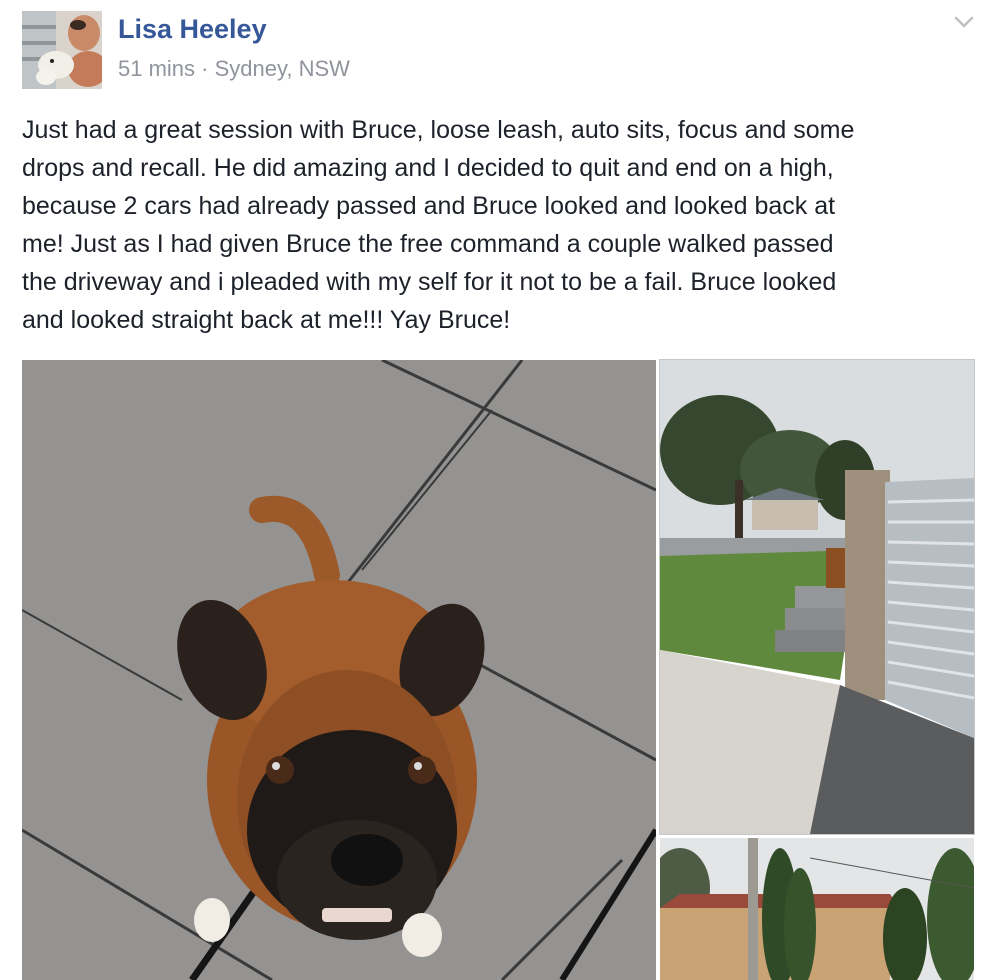 The height and width of the screenshot is (980, 1002). What do you see at coordinates (282, 68) in the screenshot?
I see `post-location: Sydney, NSW` at bounding box center [282, 68].